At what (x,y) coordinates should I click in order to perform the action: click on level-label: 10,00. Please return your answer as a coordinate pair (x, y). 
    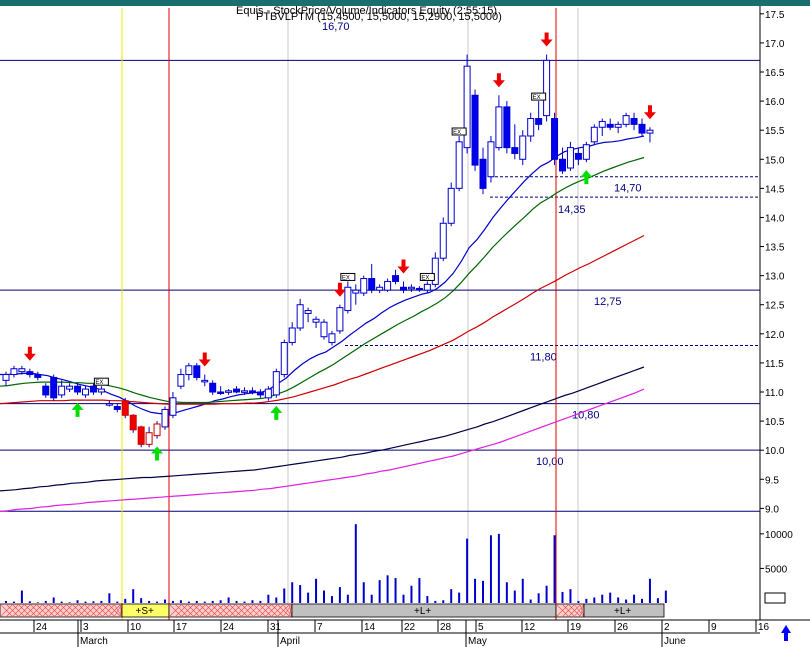
    Looking at the image, I should click on (550, 462).